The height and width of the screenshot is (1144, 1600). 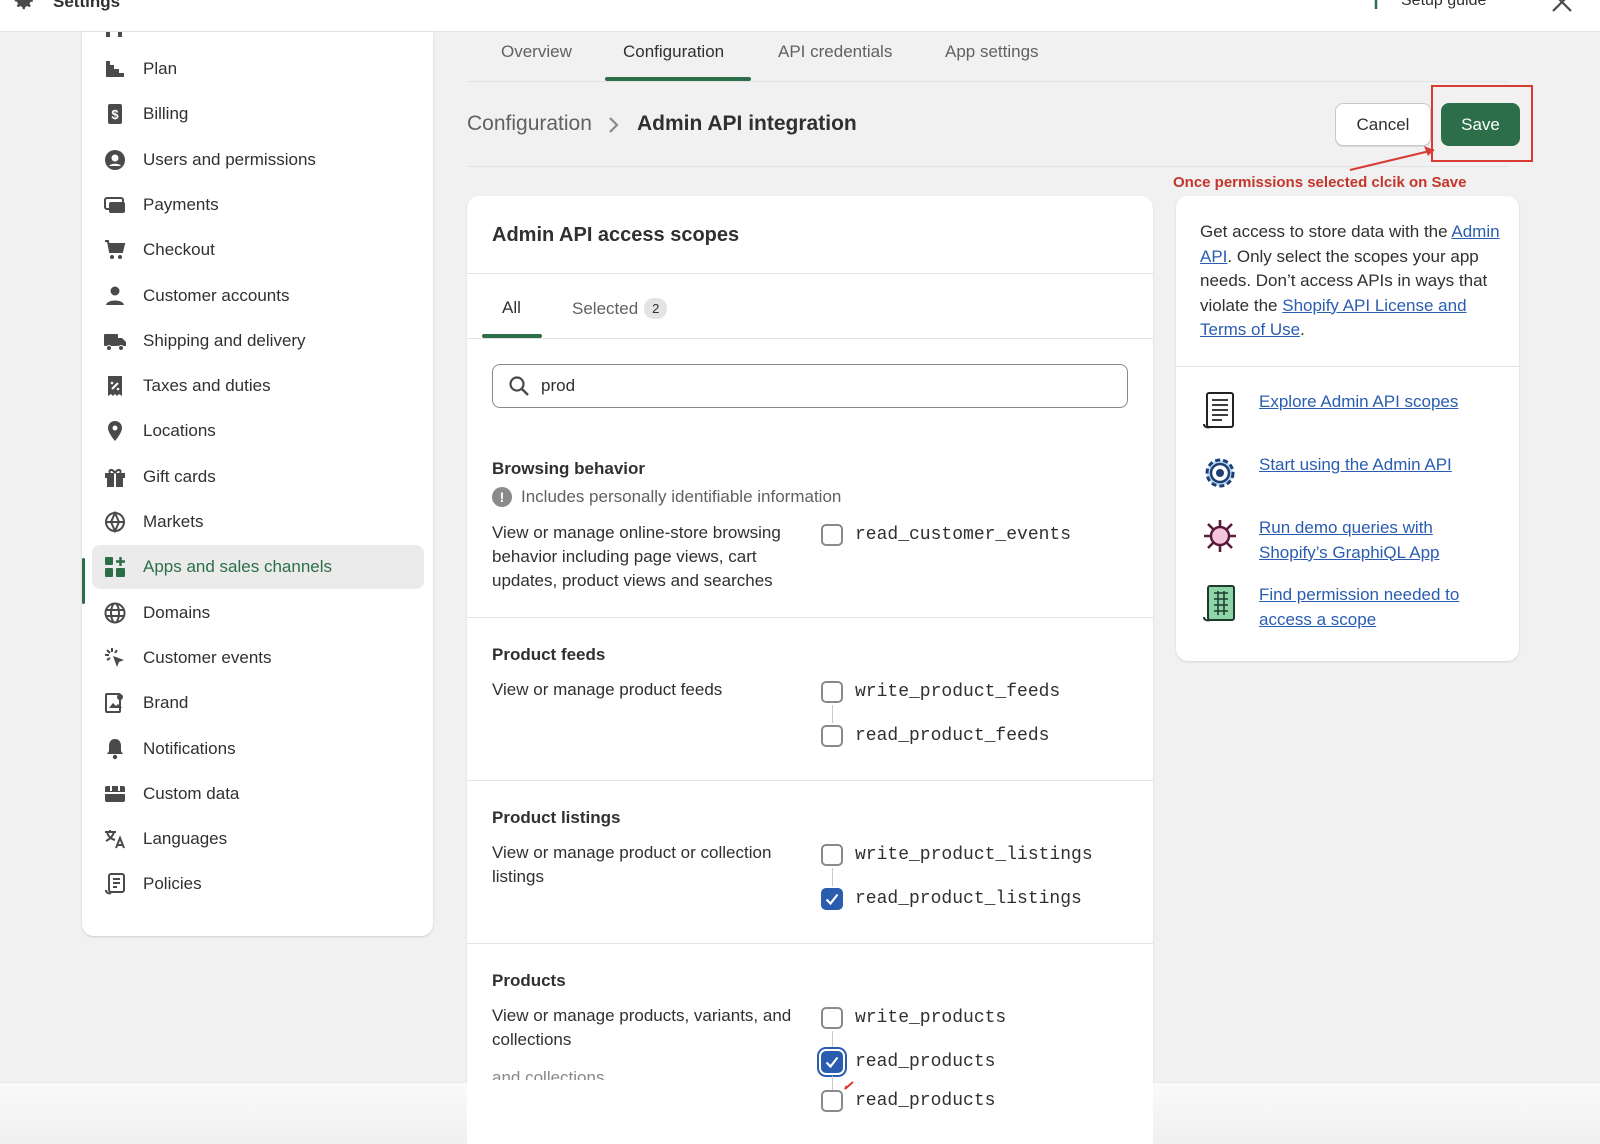 I want to click on policy-icon, so click(x=115, y=884).